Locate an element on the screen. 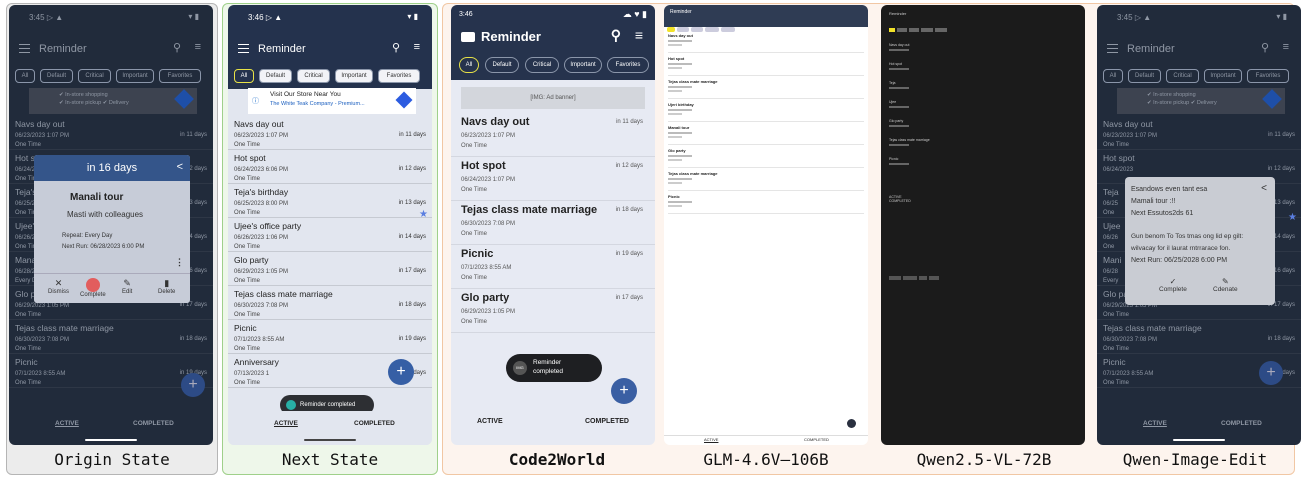 This screenshot has width=1301, height=478. more-icon: ⋮ is located at coordinates (179, 262).